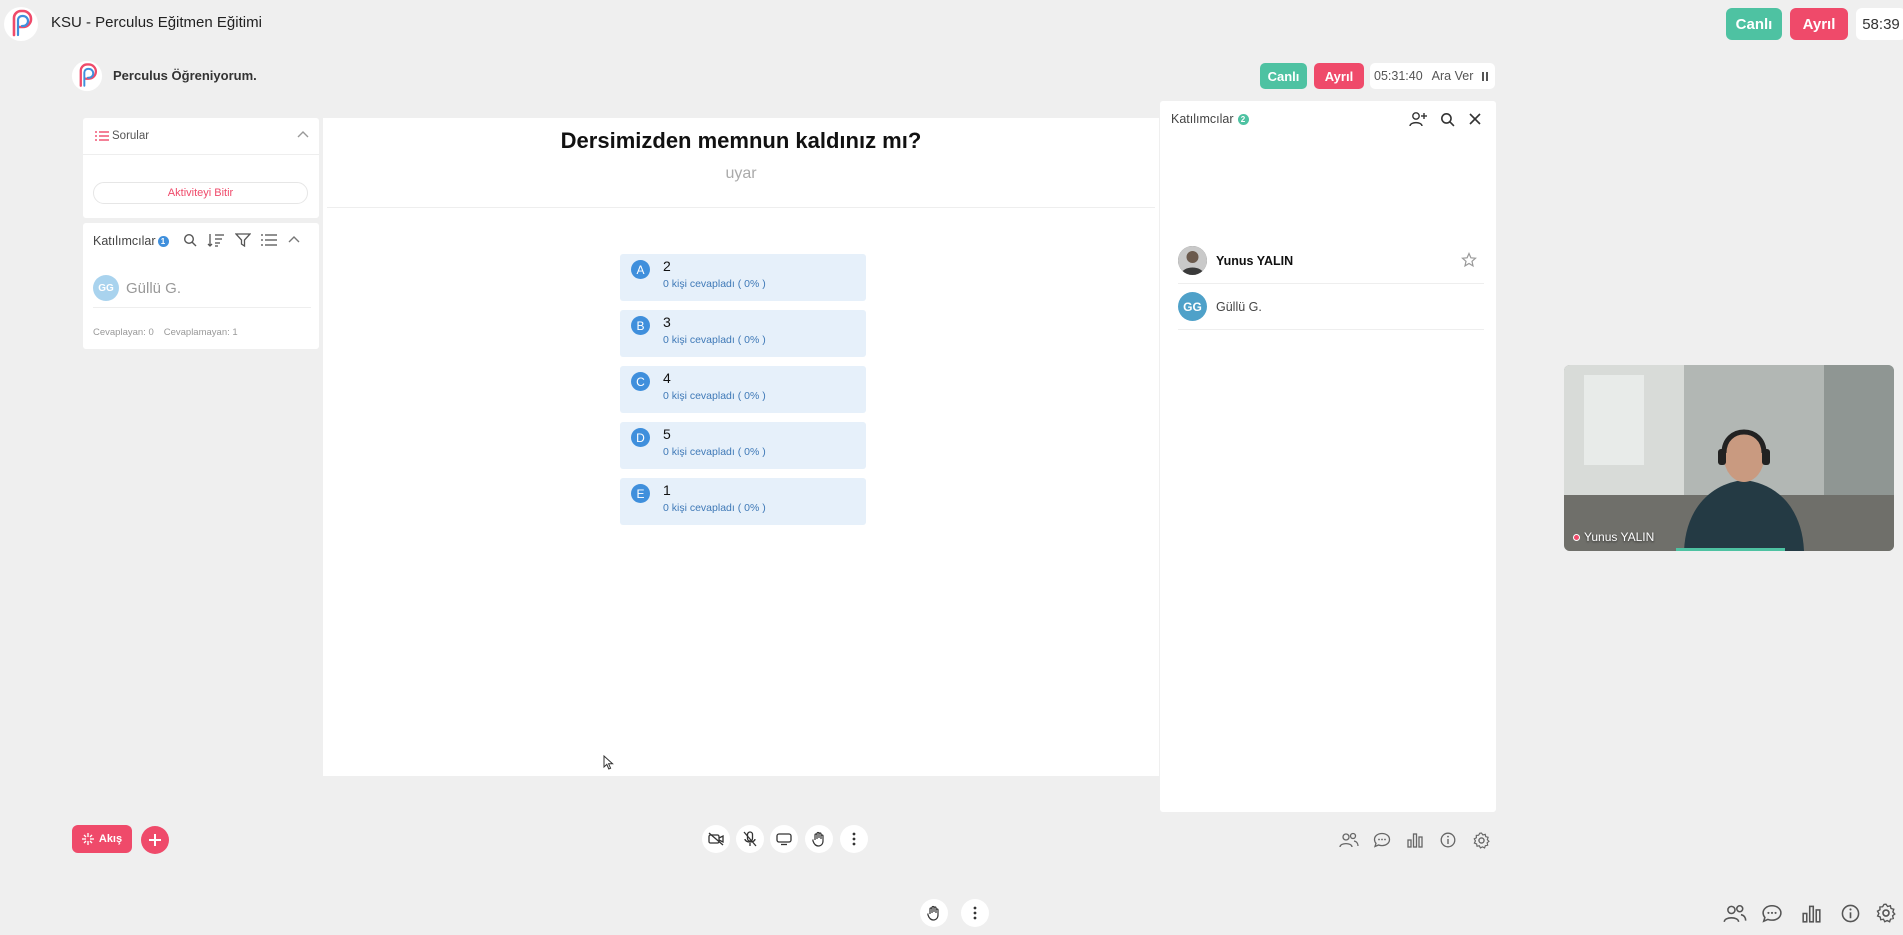 The height and width of the screenshot is (935, 1903). I want to click on questions-title: Sorular, so click(131, 136).